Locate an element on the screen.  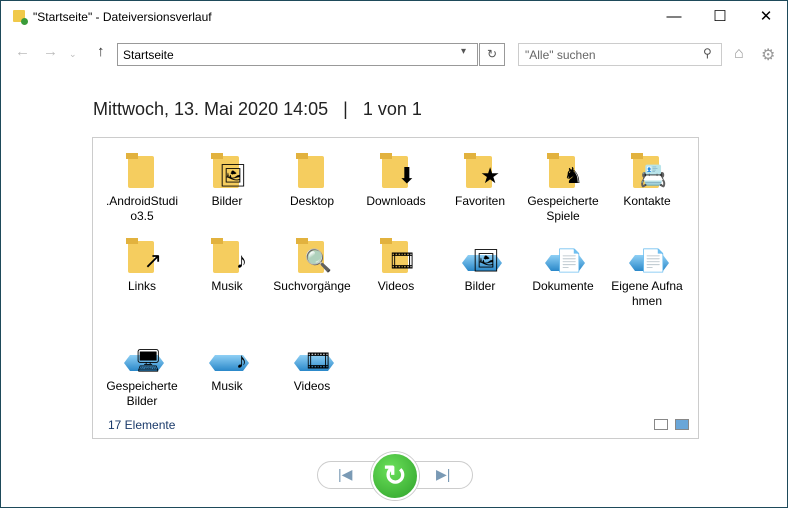
overlay-icon: 📇 is located at coordinates (653, 175).